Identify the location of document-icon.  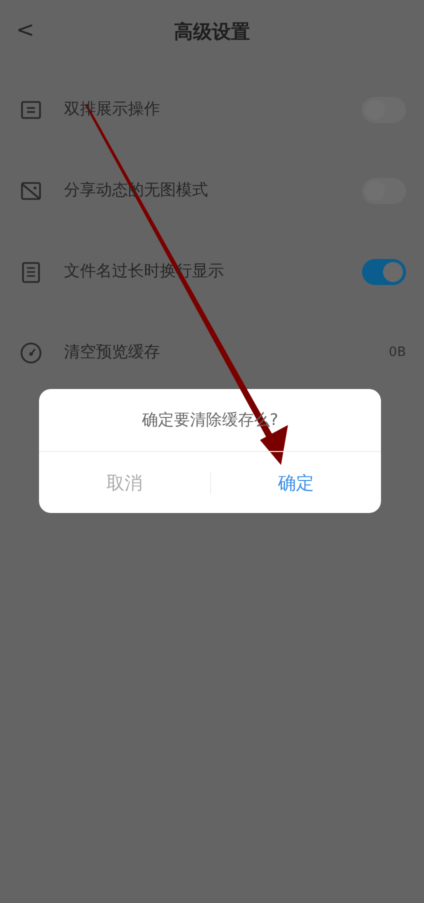
(31, 271).